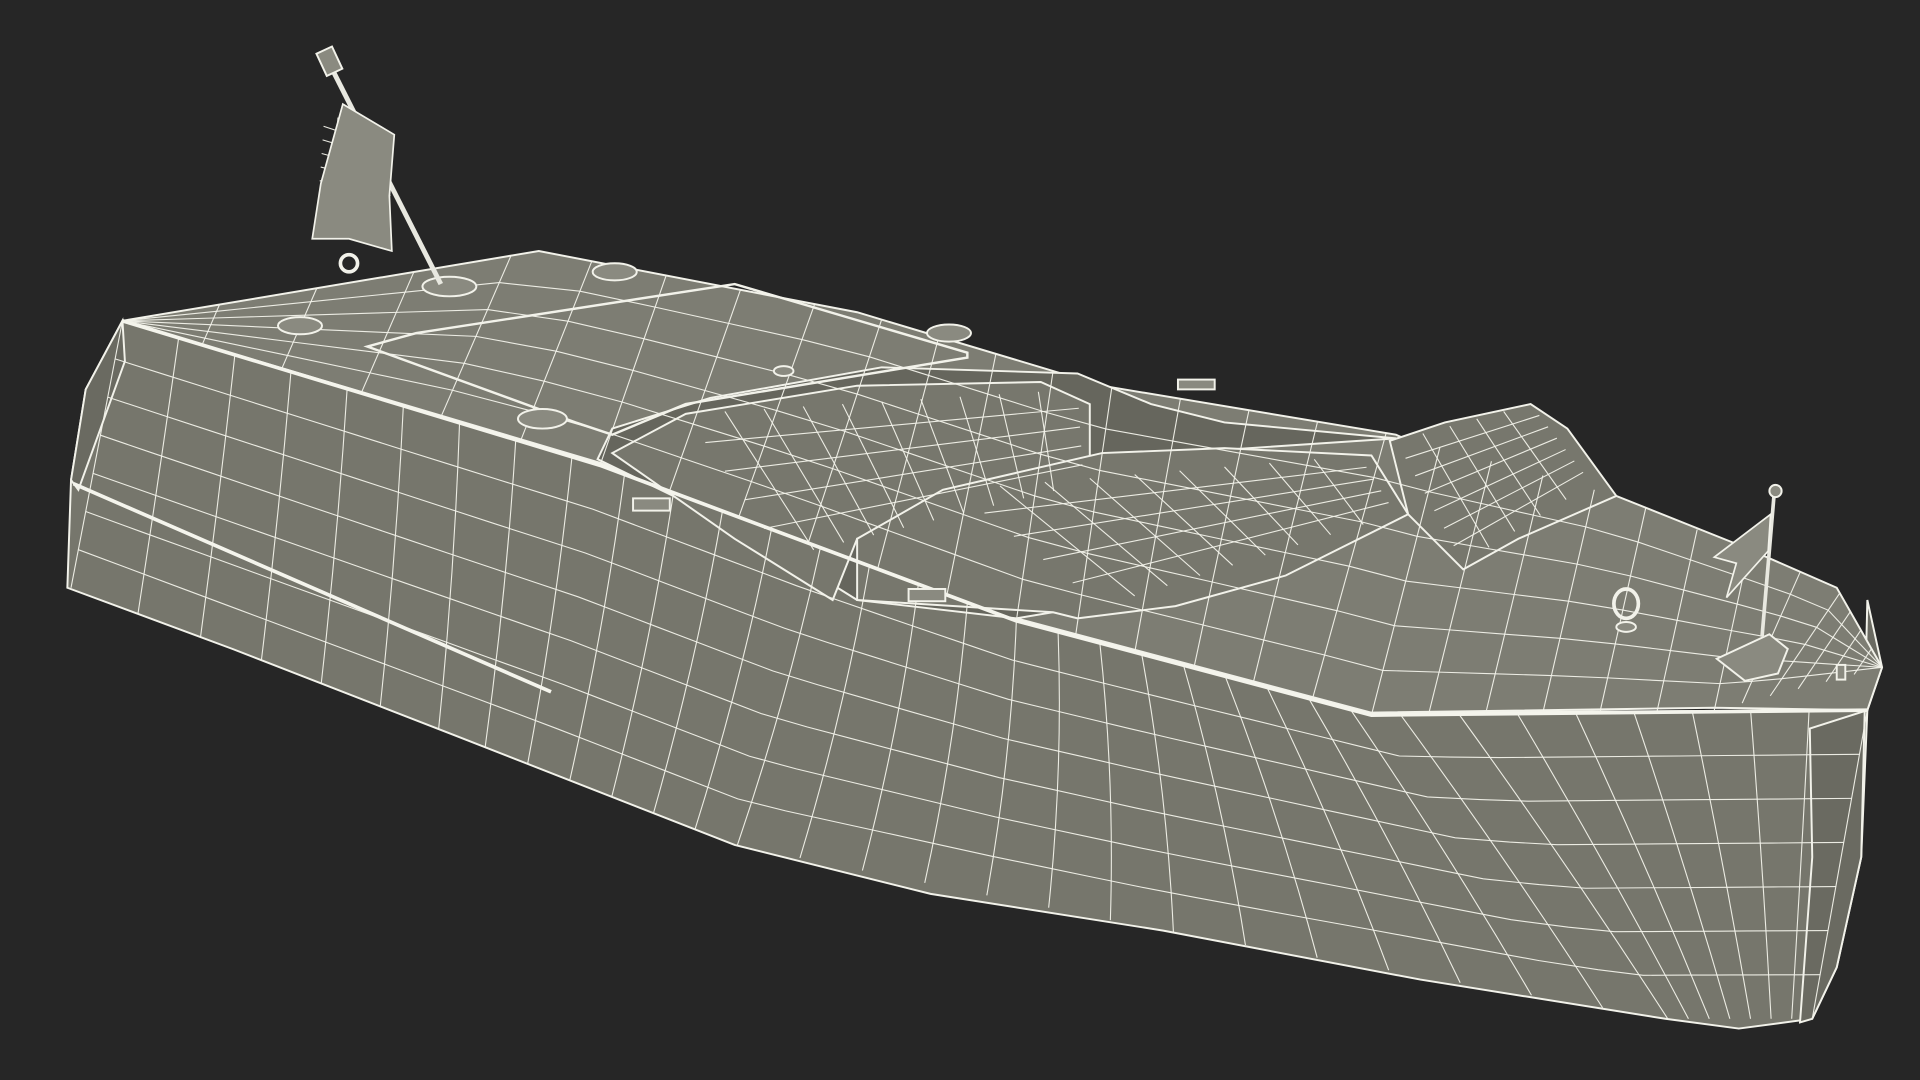 This screenshot has width=1920, height=1080. I want to click on stern-flag, so click(394, 171).